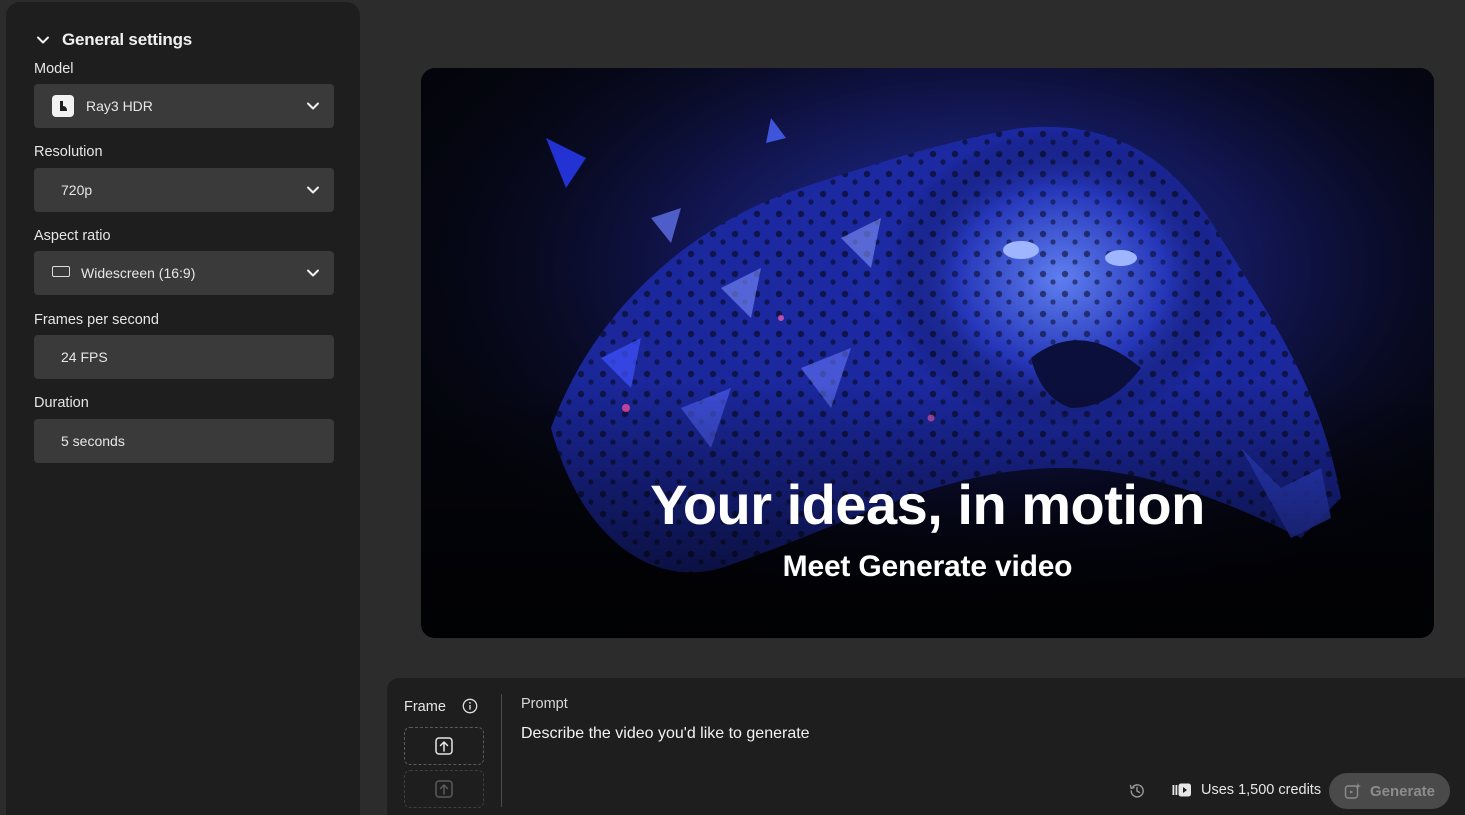 Image resolution: width=1465 pixels, height=815 pixels. What do you see at coordinates (84, 357) in the screenshot?
I see `fps-value: 24 FPS` at bounding box center [84, 357].